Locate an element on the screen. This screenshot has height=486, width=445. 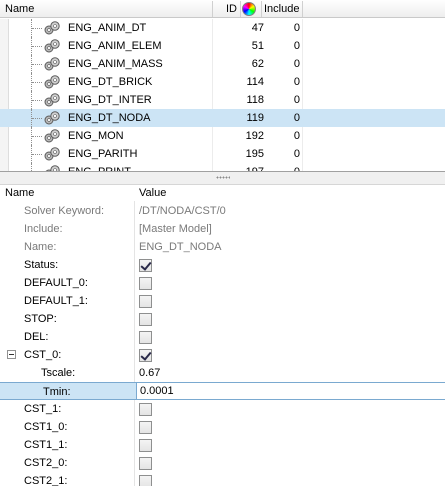
prop-row-cst2-0: CST2_0: is located at coordinates (222, 463).